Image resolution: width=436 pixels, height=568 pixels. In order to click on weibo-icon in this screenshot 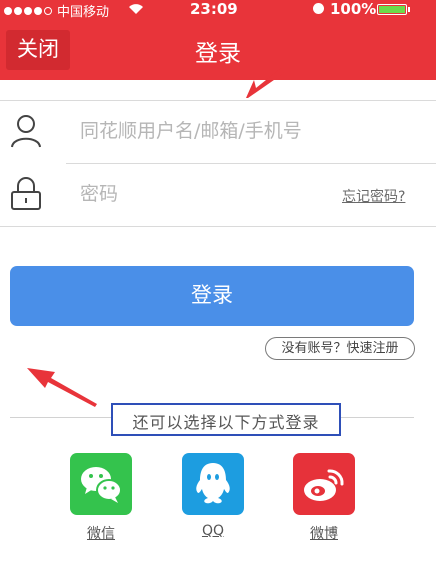, I will do `click(324, 484)`.